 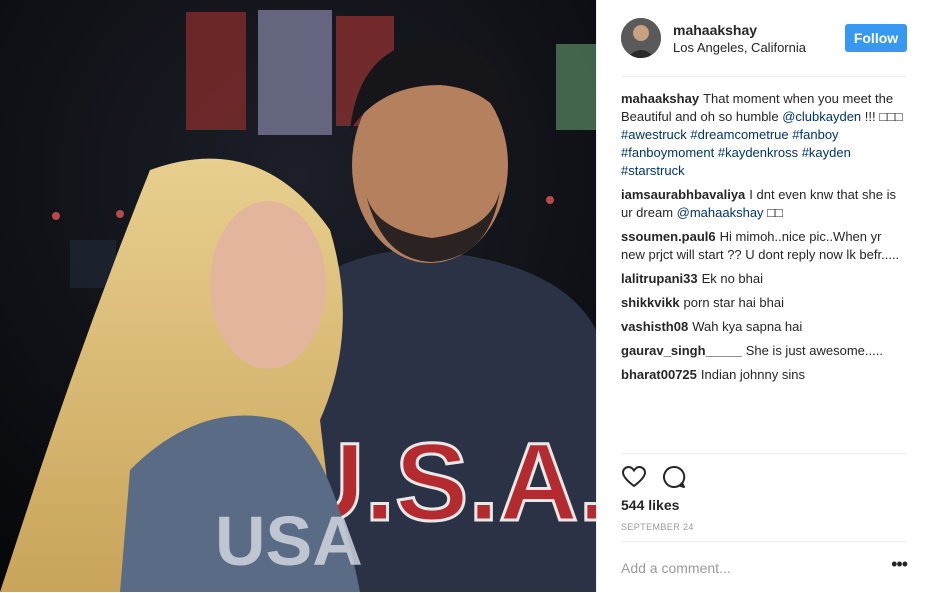 What do you see at coordinates (773, 212) in the screenshot?
I see `comment-suffix: □□` at bounding box center [773, 212].